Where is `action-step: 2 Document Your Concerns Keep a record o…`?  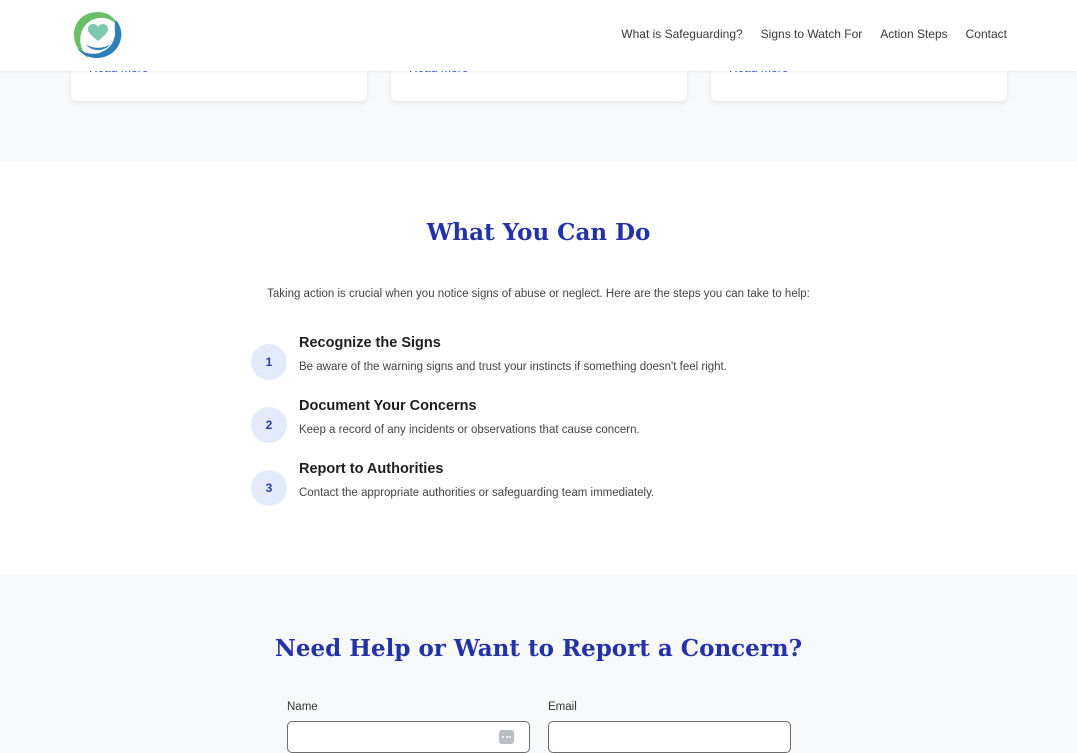
action-step: 2 Document Your Concerns Keep a record o… is located at coordinates (541, 427).